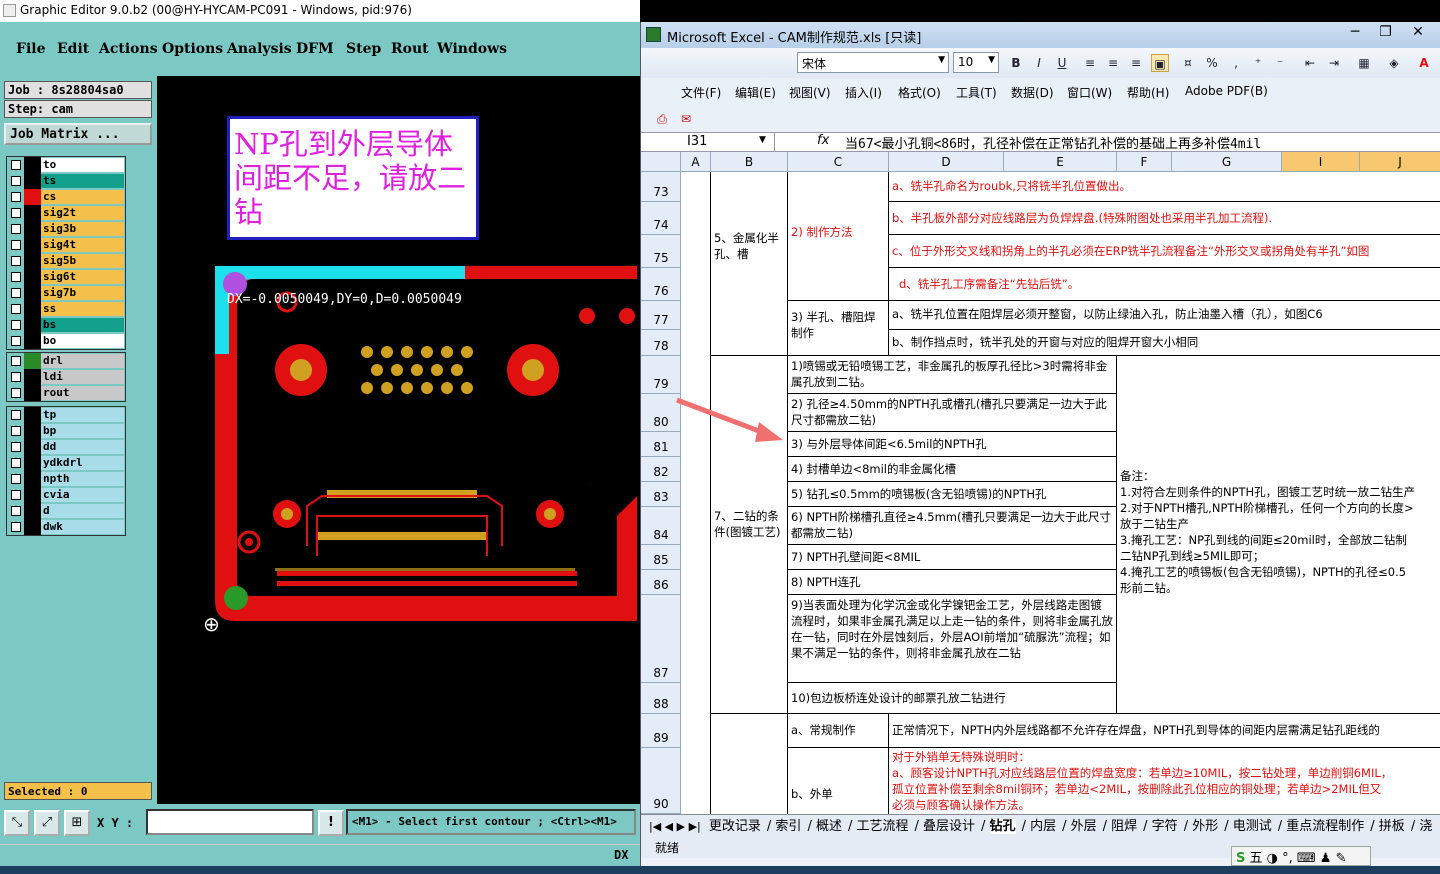 The height and width of the screenshot is (874, 1440). What do you see at coordinates (82, 261) in the screenshot?
I see `layer-name: sig5b` at bounding box center [82, 261].